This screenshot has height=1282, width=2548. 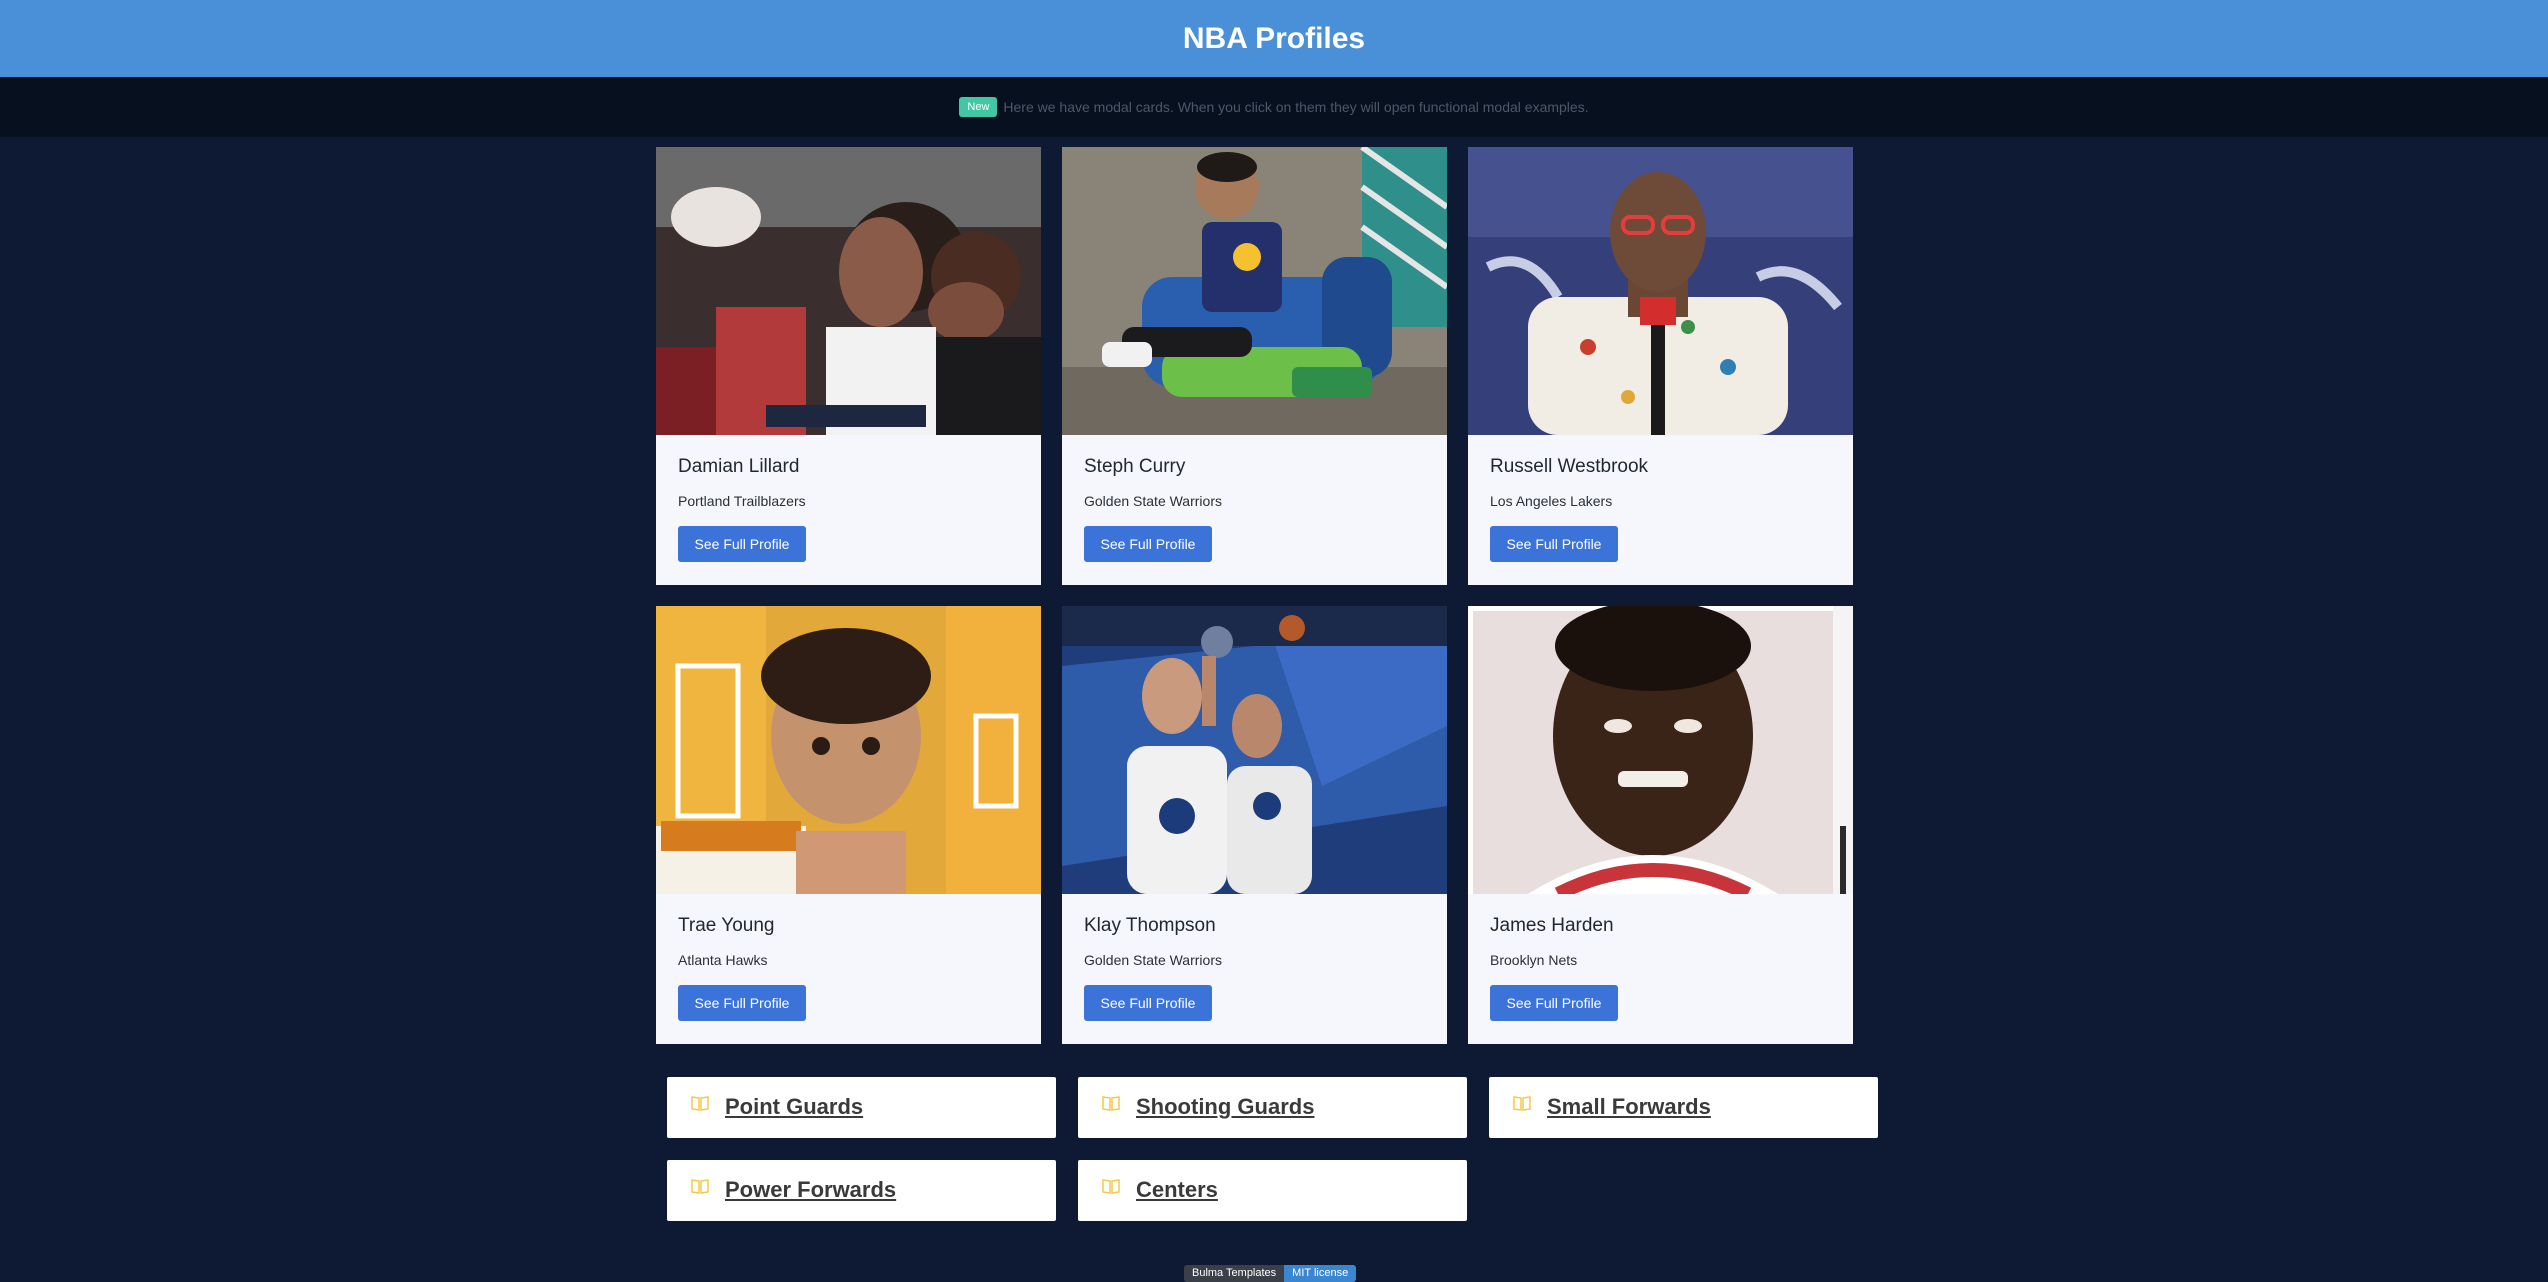 What do you see at coordinates (1629, 1107) in the screenshot?
I see `position-label: Small Forwards` at bounding box center [1629, 1107].